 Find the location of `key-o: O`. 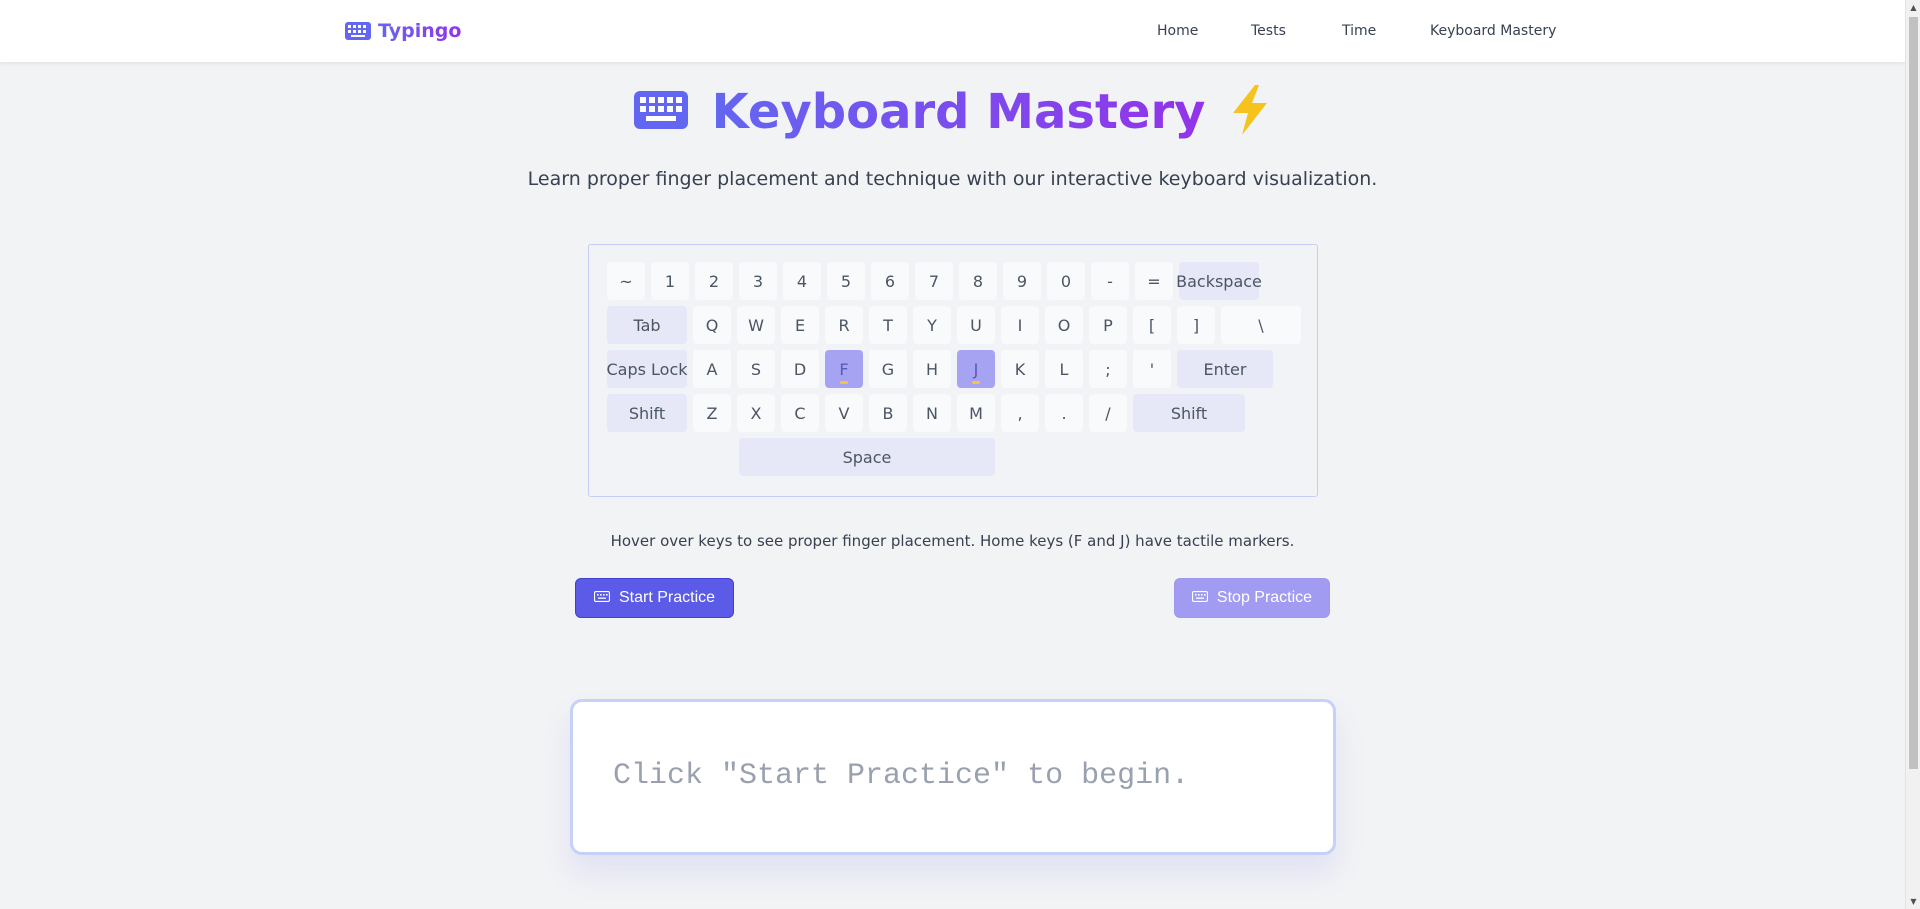

key-o: O is located at coordinates (1064, 325).